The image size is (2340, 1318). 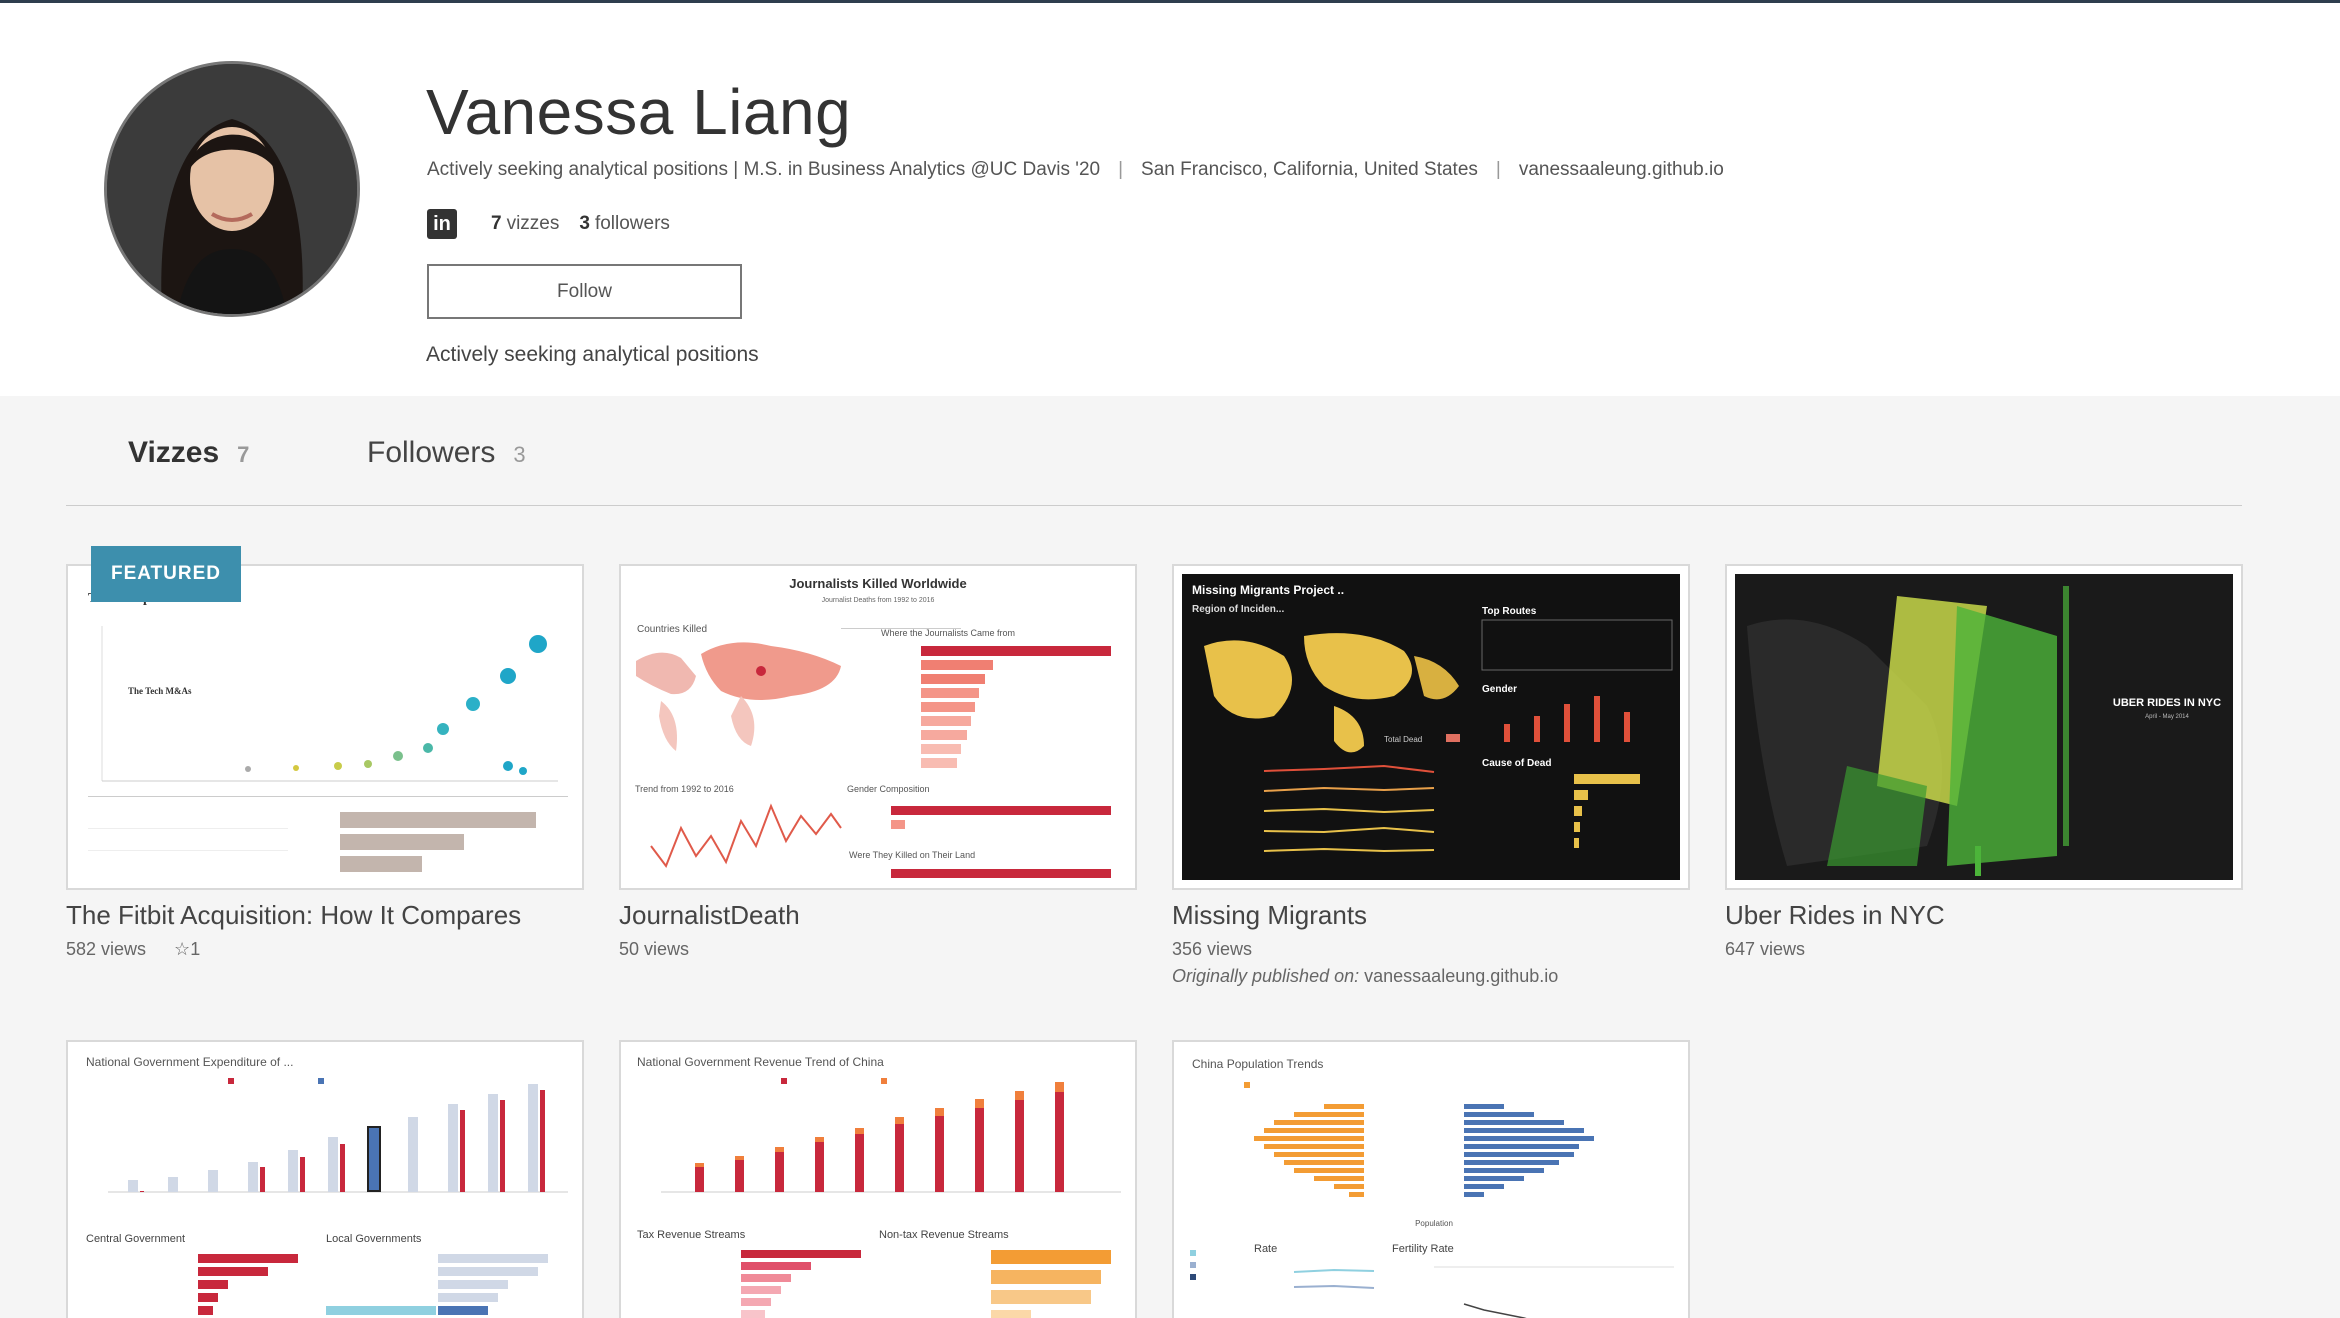 What do you see at coordinates (431, 452) in the screenshot?
I see `tab-label: Followers` at bounding box center [431, 452].